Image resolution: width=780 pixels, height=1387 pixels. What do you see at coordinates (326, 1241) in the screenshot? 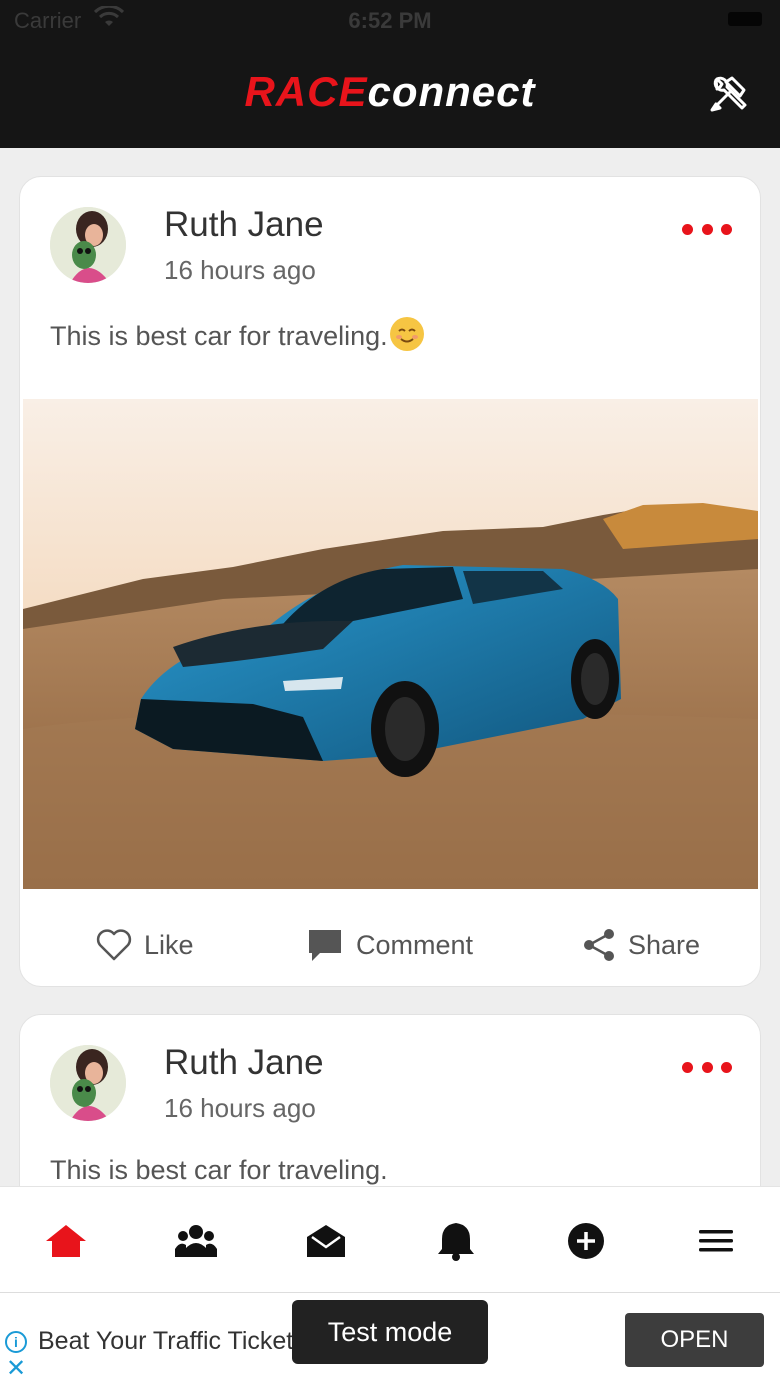
I see `messages-icon` at bounding box center [326, 1241].